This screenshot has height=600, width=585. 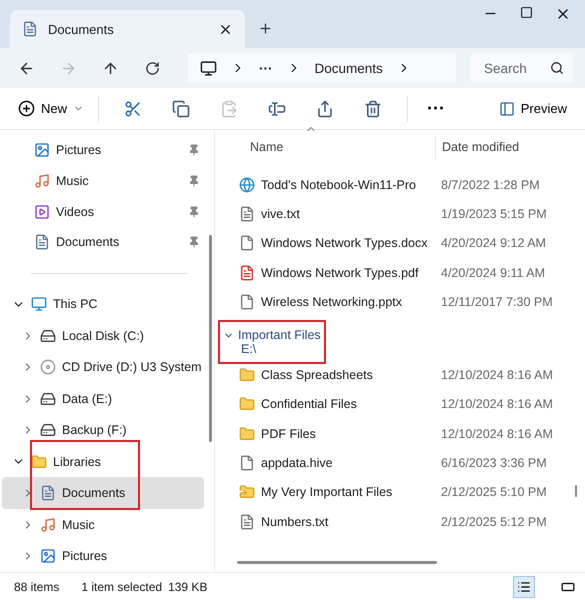 What do you see at coordinates (348, 68) in the screenshot?
I see `breadcrumb: Documents` at bounding box center [348, 68].